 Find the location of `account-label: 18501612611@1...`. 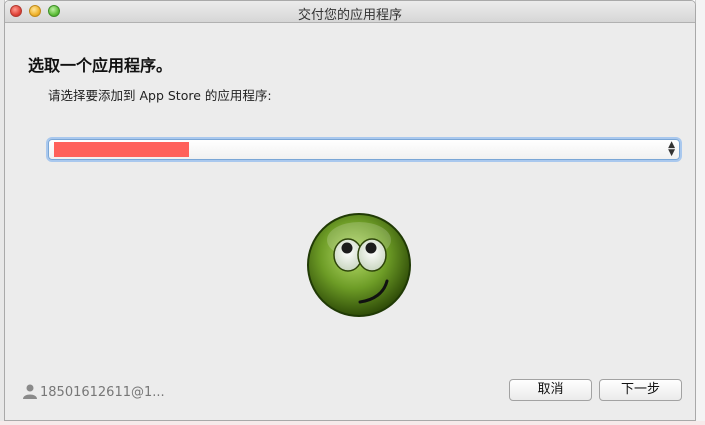

account-label: 18501612611@1... is located at coordinates (94, 392).